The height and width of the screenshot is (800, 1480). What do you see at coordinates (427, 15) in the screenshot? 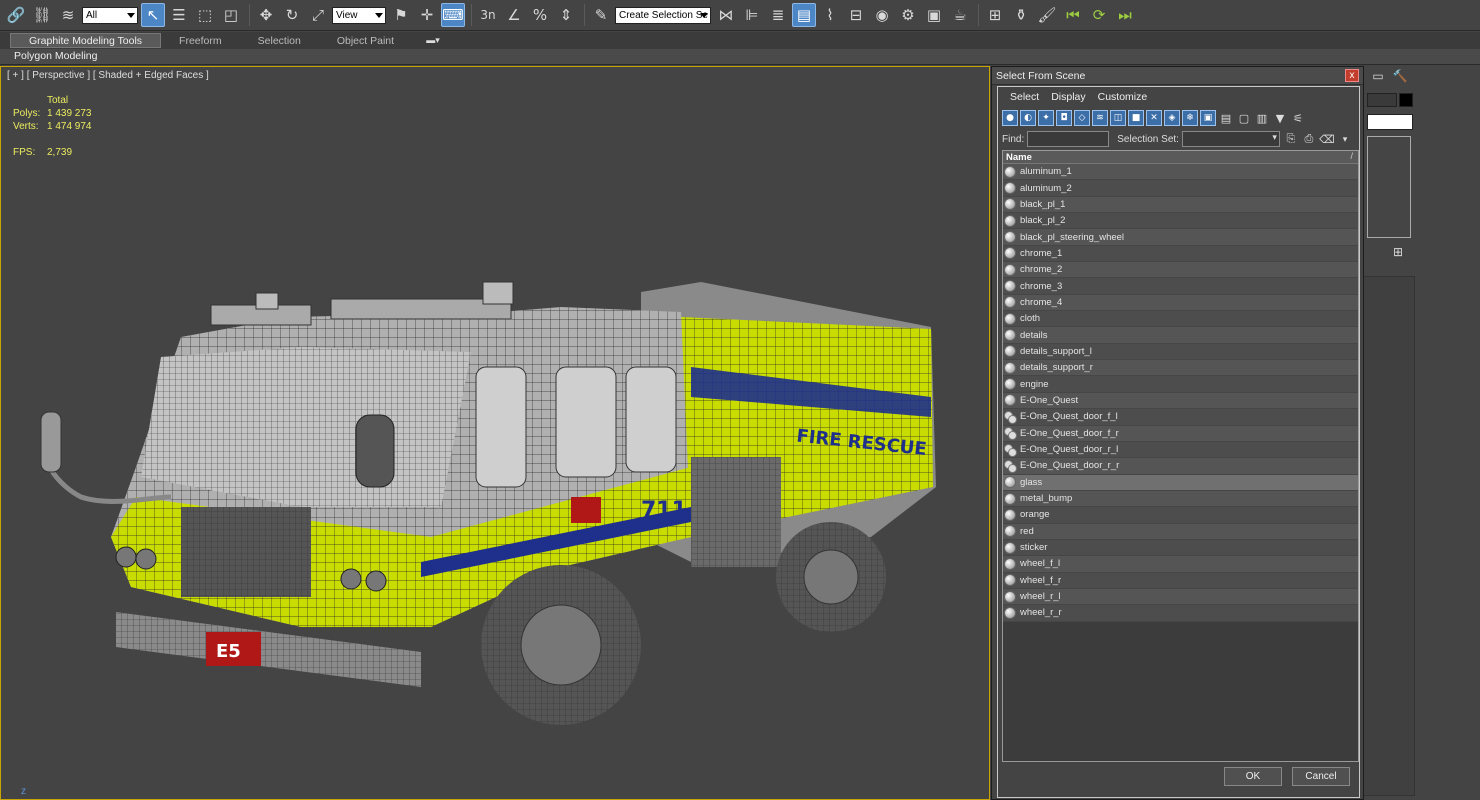
I see `manipulate-icon: ✛` at bounding box center [427, 15].